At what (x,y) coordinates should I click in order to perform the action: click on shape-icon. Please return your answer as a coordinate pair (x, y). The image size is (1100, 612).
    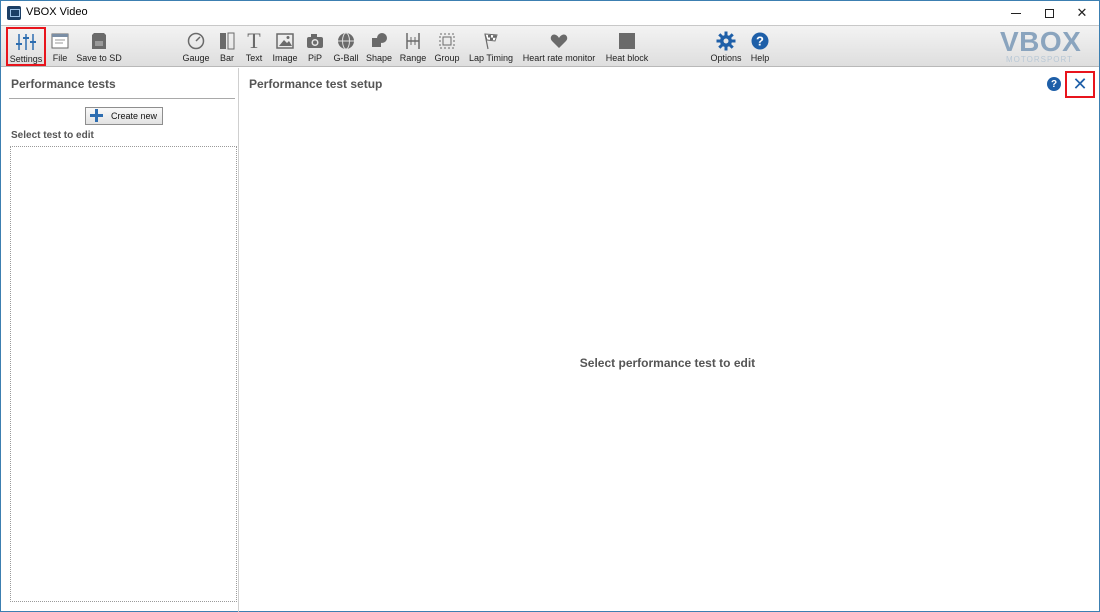
    Looking at the image, I should click on (379, 41).